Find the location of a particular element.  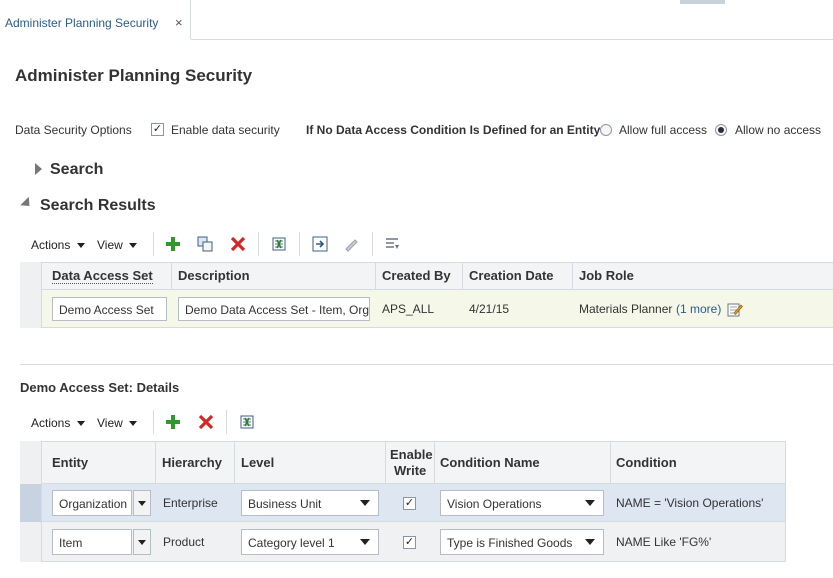

column-divider is located at coordinates (785, 501).